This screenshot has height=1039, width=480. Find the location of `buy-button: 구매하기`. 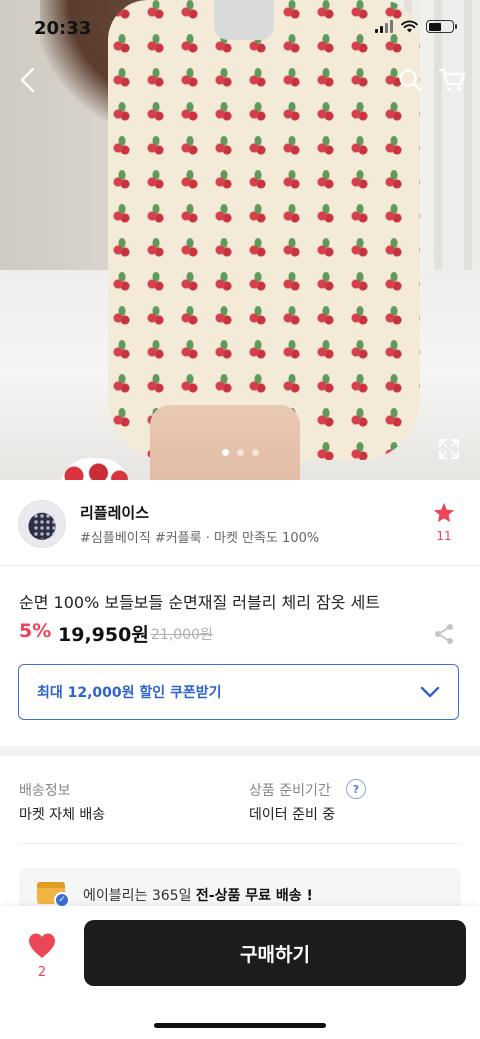

buy-button: 구매하기 is located at coordinates (275, 953).